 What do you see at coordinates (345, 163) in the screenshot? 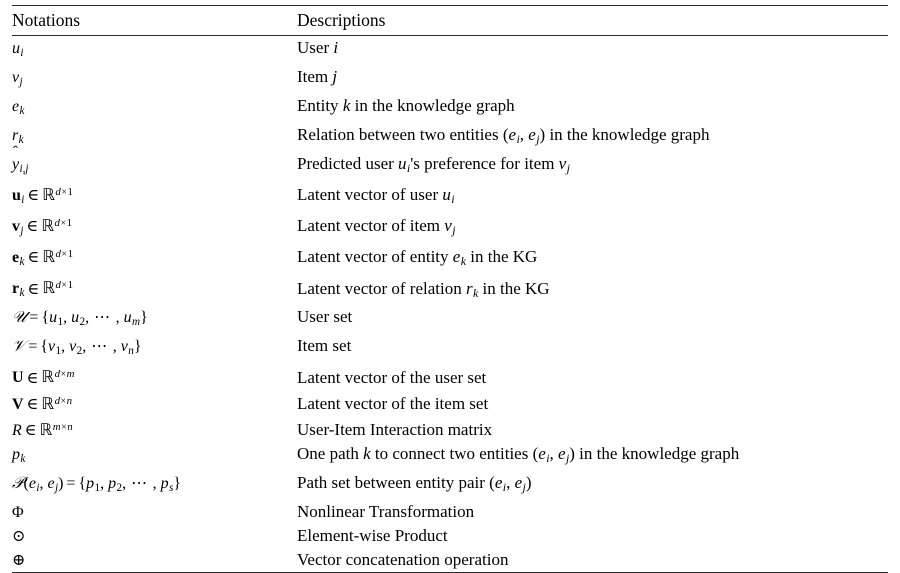
I see `description-text-prefix: Predicted user` at bounding box center [345, 163].